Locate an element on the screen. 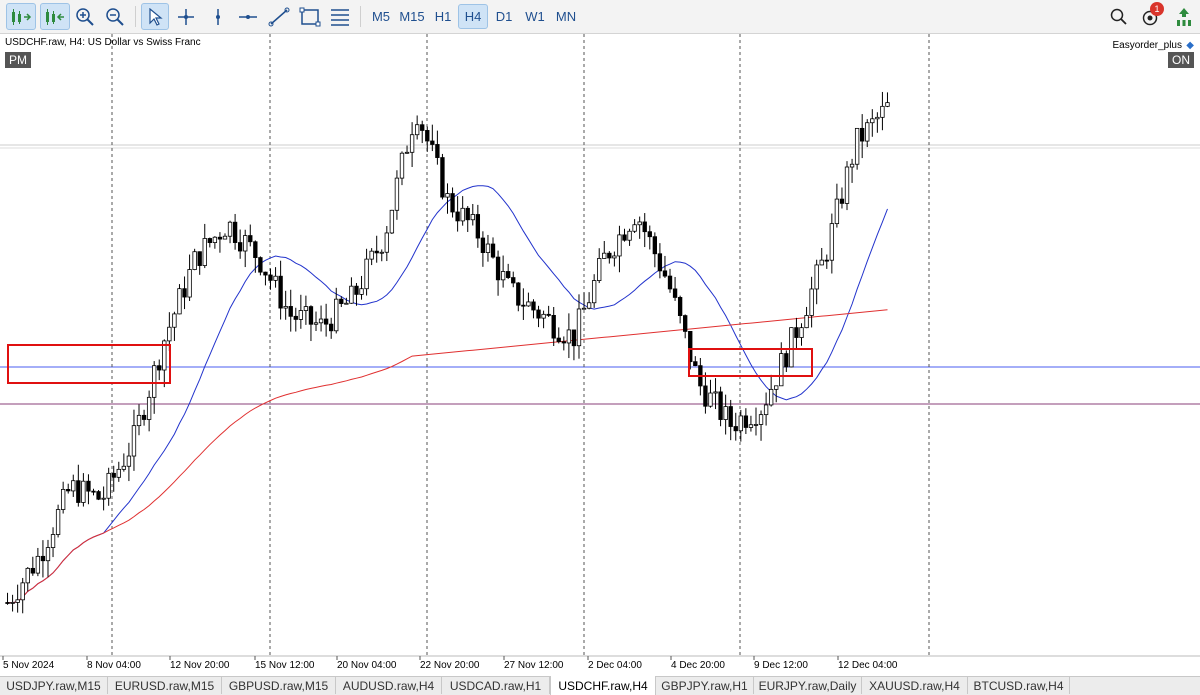  vertical-line-icon is located at coordinates (218, 16).